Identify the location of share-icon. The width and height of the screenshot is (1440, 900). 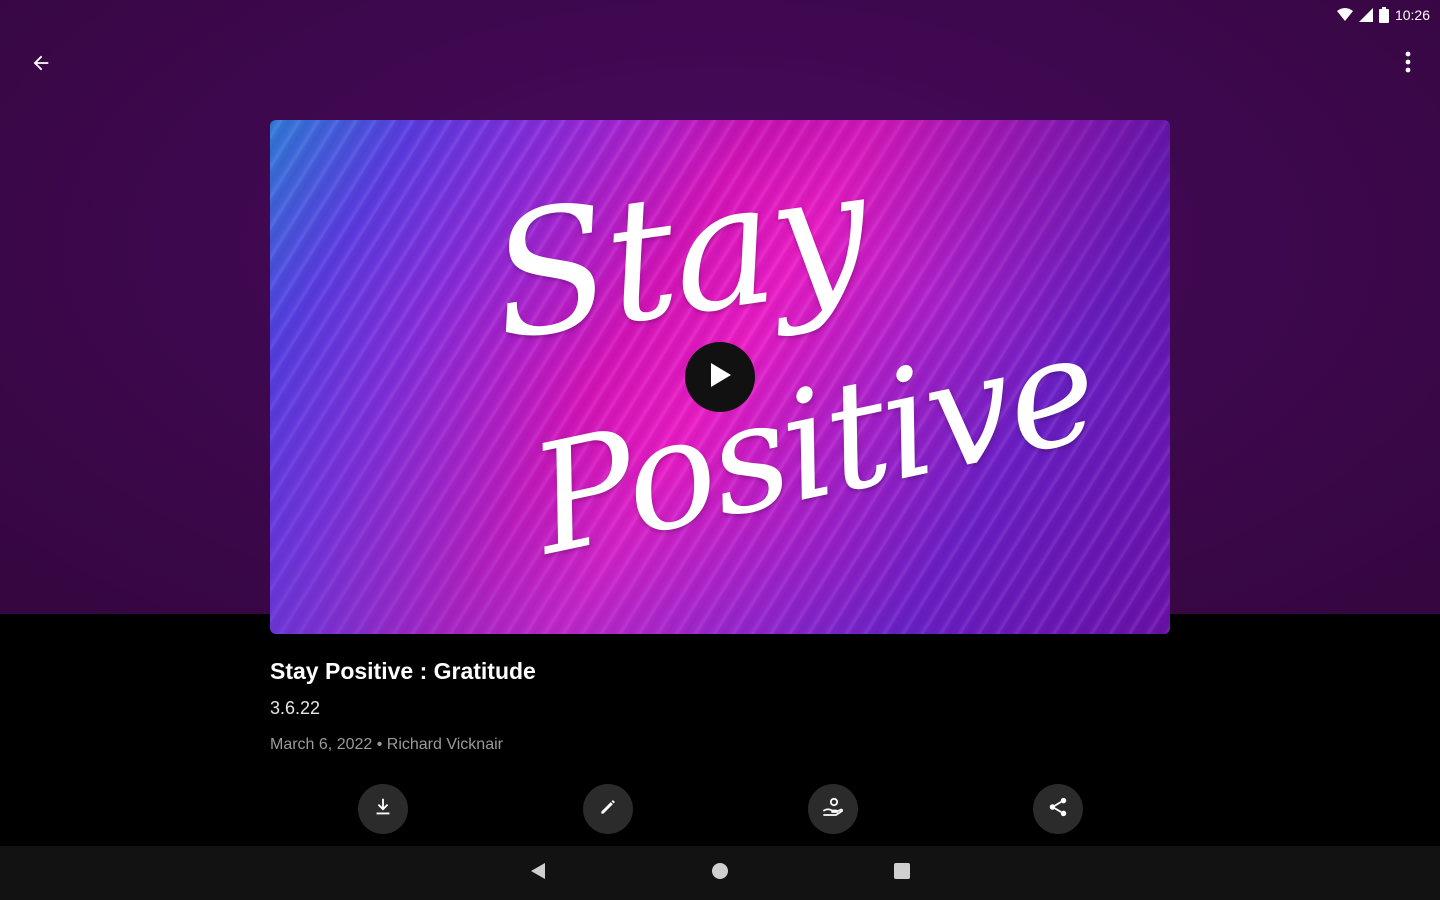
(1058, 809).